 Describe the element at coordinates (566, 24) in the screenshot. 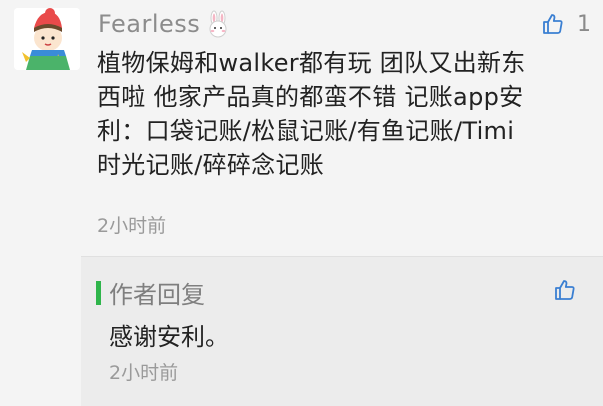

I see `comment-like-group: 1` at that location.